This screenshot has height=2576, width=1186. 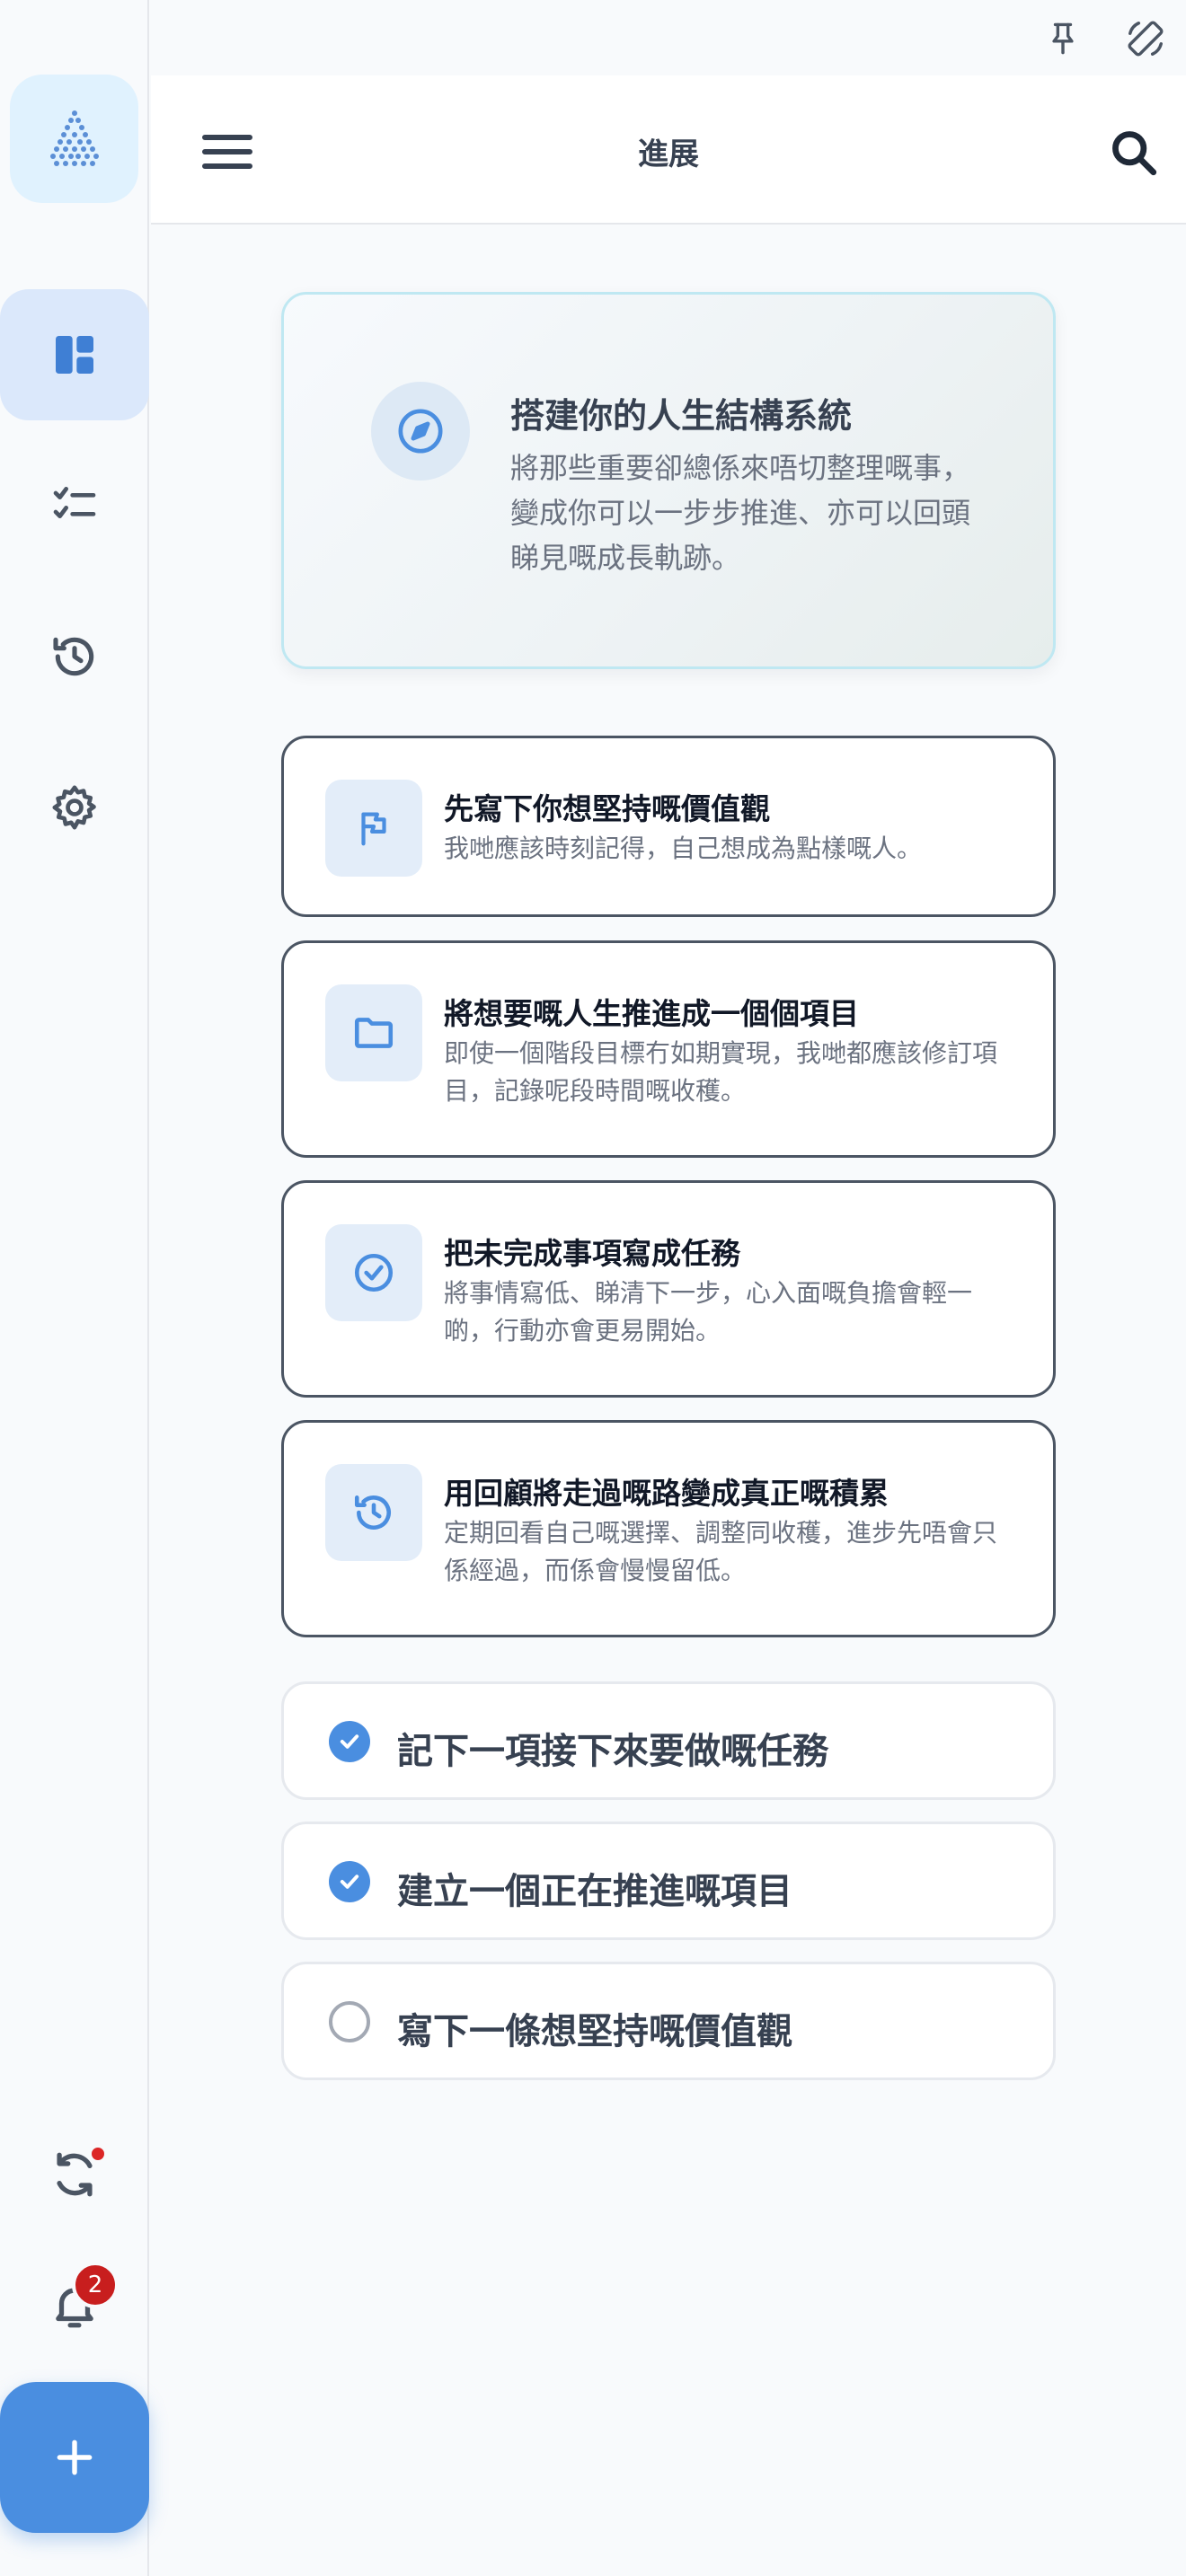 I want to click on notifications-button: 2, so click(x=74, y=2305).